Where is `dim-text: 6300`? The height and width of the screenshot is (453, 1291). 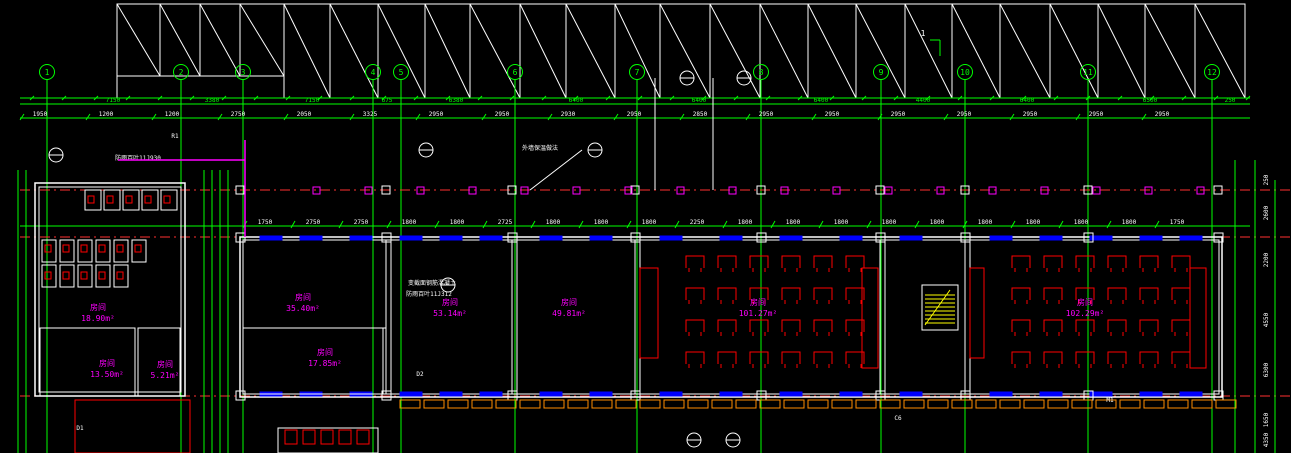
dim-text: 6300 is located at coordinates (1266, 369).